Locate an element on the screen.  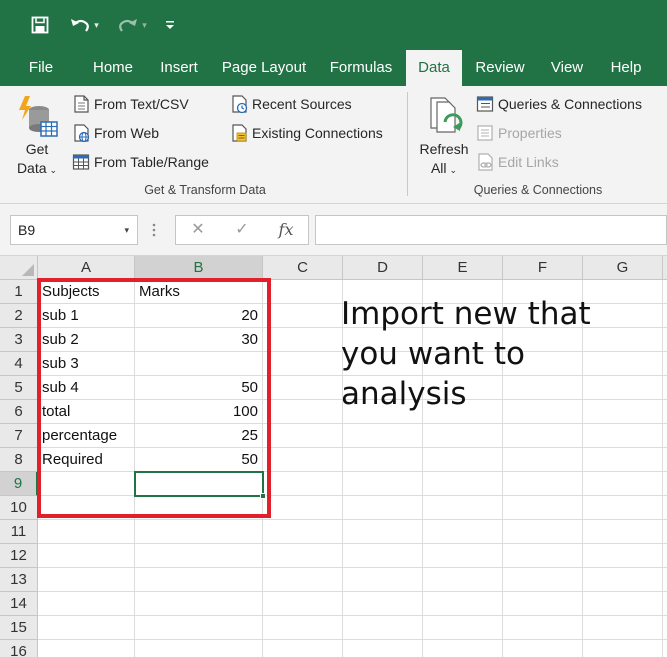
row-header-1: 1 is located at coordinates (19, 292).